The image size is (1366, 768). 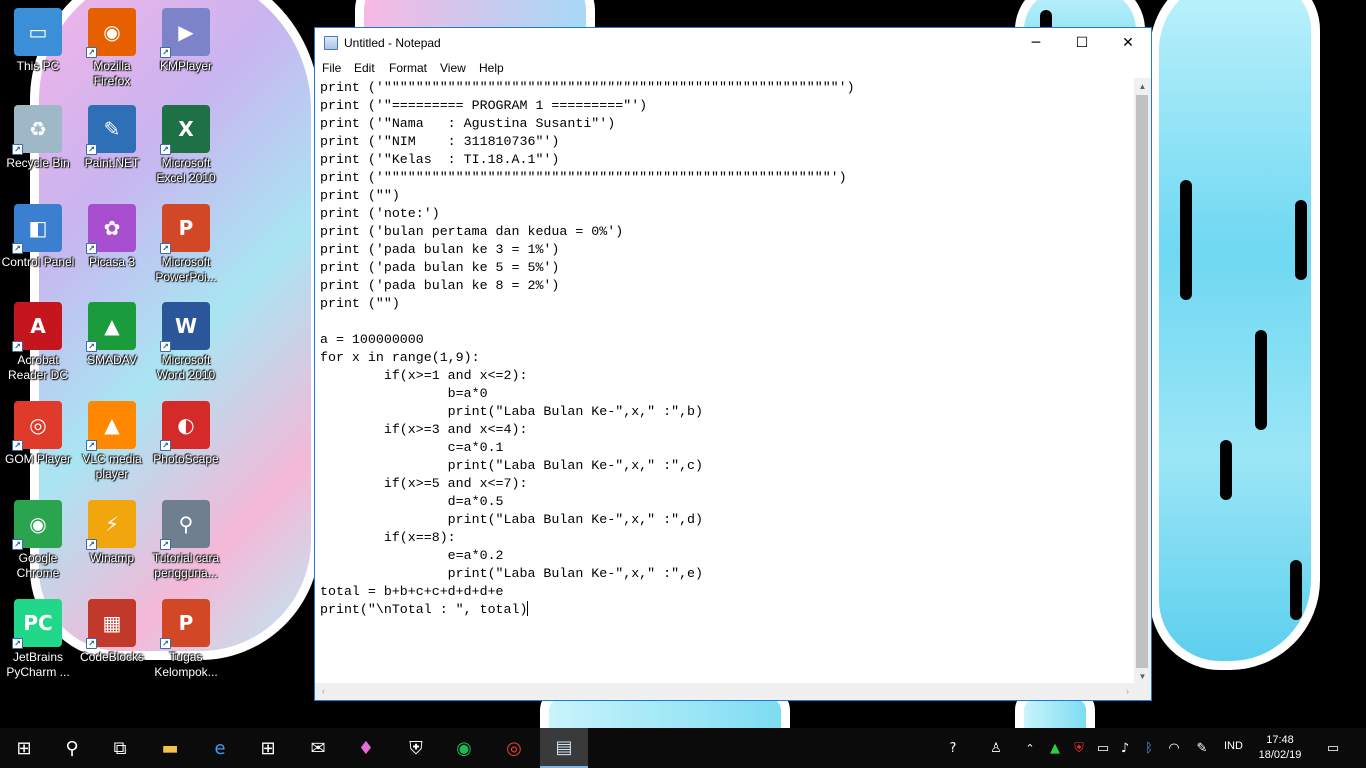 What do you see at coordinates (112, 657) in the screenshot?
I see `desktop-shortcut-label: CodeBlocks` at bounding box center [112, 657].